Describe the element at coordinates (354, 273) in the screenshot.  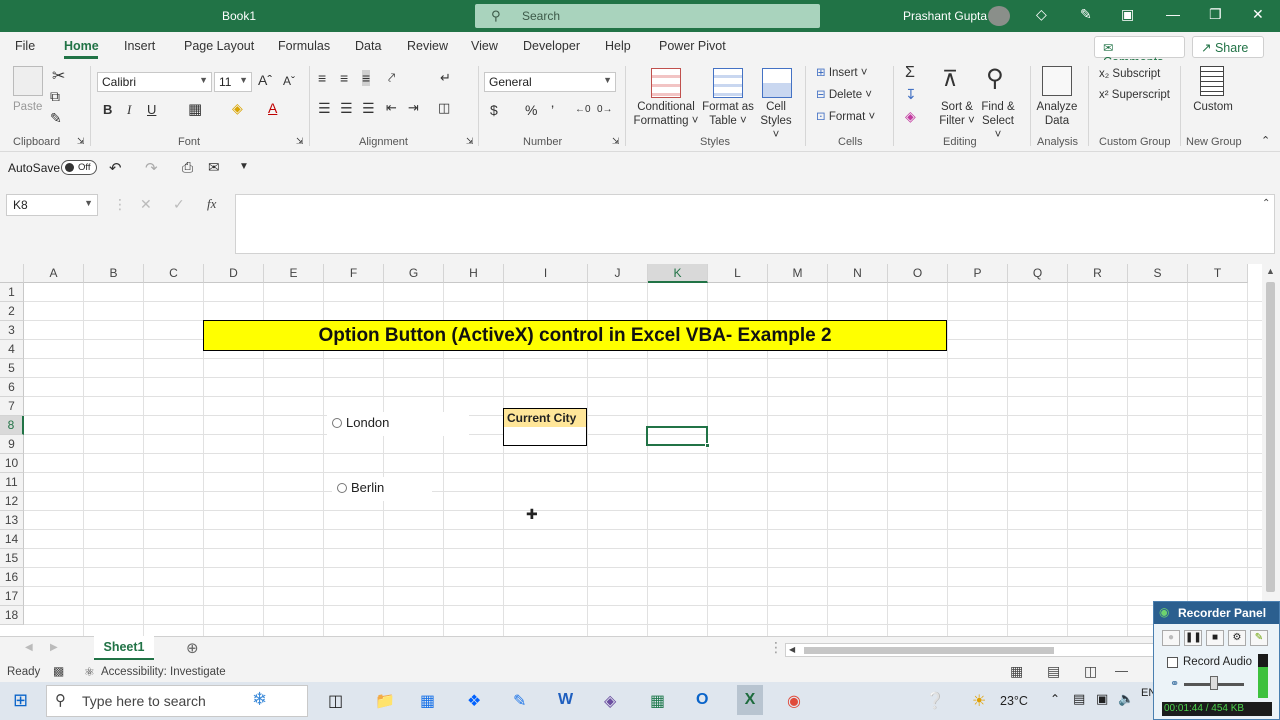
I see `column-header-f: F` at that location.